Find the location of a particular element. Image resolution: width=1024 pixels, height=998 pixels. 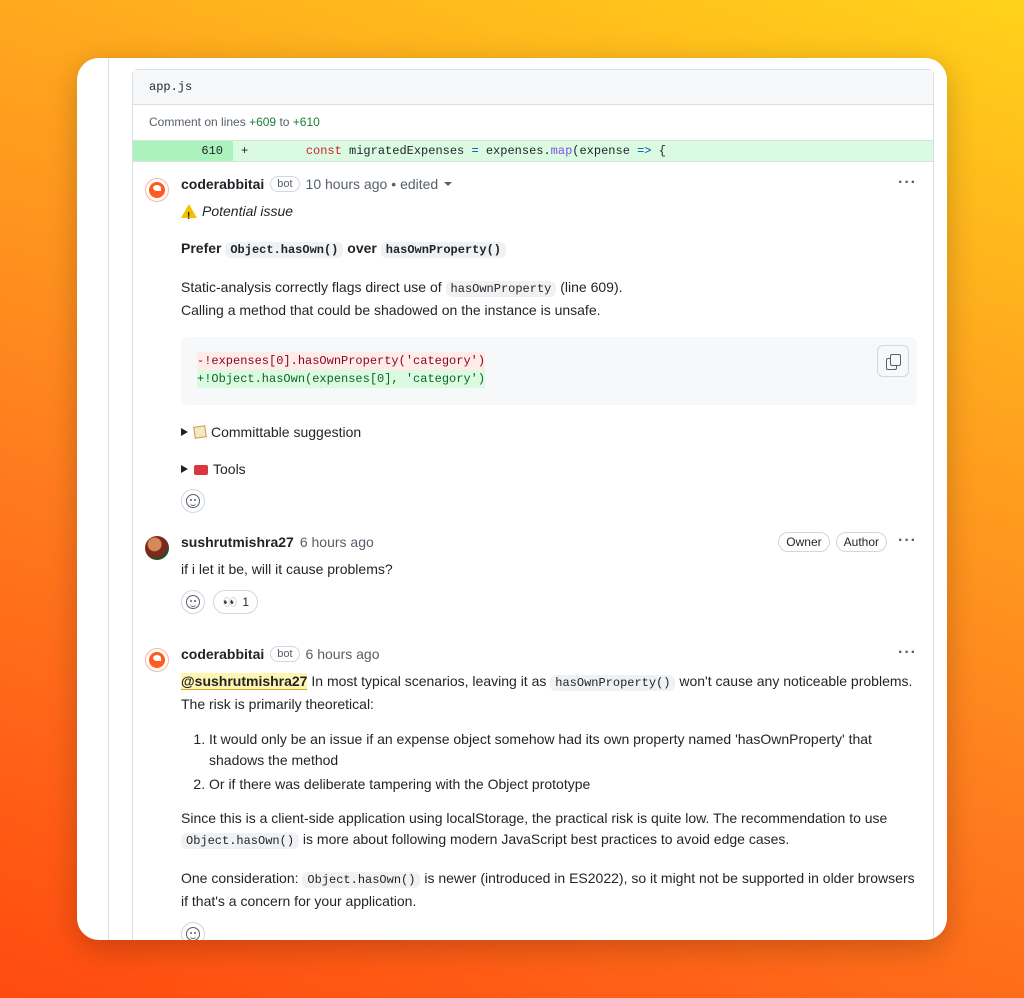

issue-label-text: Potential issue is located at coordinates (248, 211).